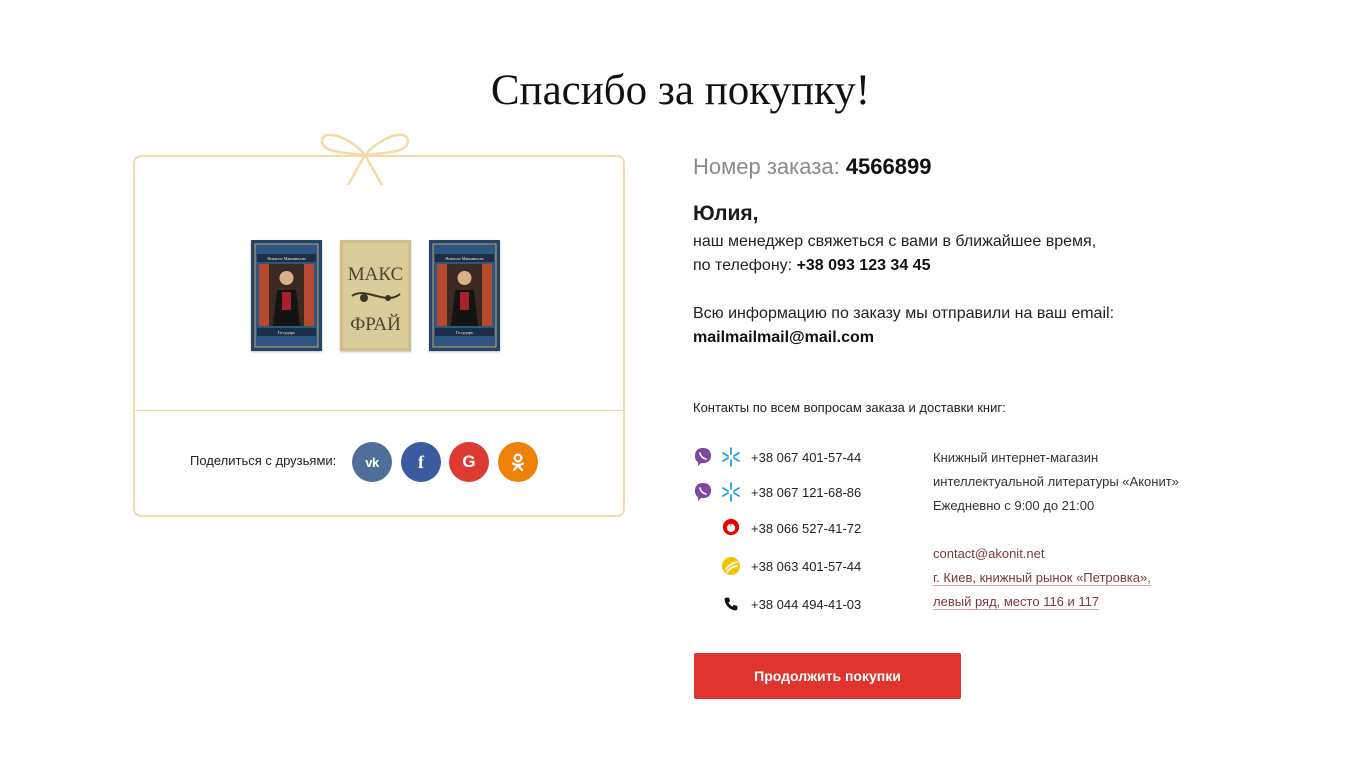  I want to click on order-number-label: Номер заказа:, so click(766, 166).